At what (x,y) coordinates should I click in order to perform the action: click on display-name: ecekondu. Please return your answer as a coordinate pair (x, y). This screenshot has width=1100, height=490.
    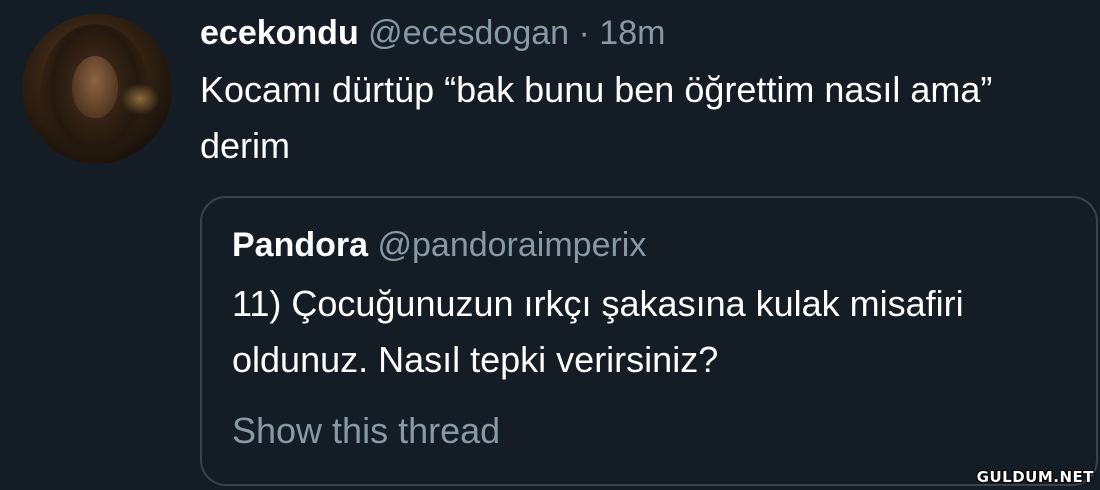
    Looking at the image, I should click on (279, 33).